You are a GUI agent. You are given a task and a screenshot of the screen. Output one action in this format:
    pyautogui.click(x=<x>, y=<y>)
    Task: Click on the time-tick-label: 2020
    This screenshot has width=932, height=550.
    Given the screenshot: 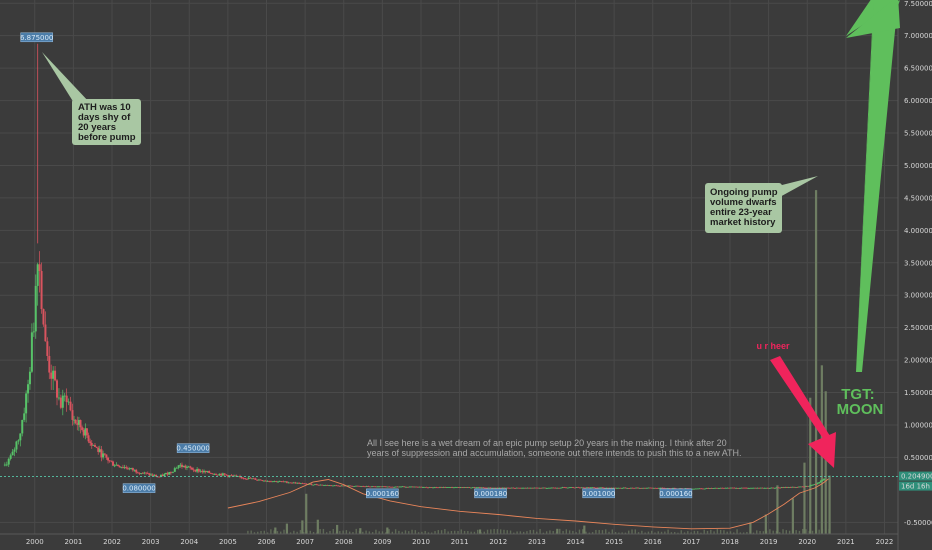 What is the action you would take?
    pyautogui.click(x=807, y=542)
    